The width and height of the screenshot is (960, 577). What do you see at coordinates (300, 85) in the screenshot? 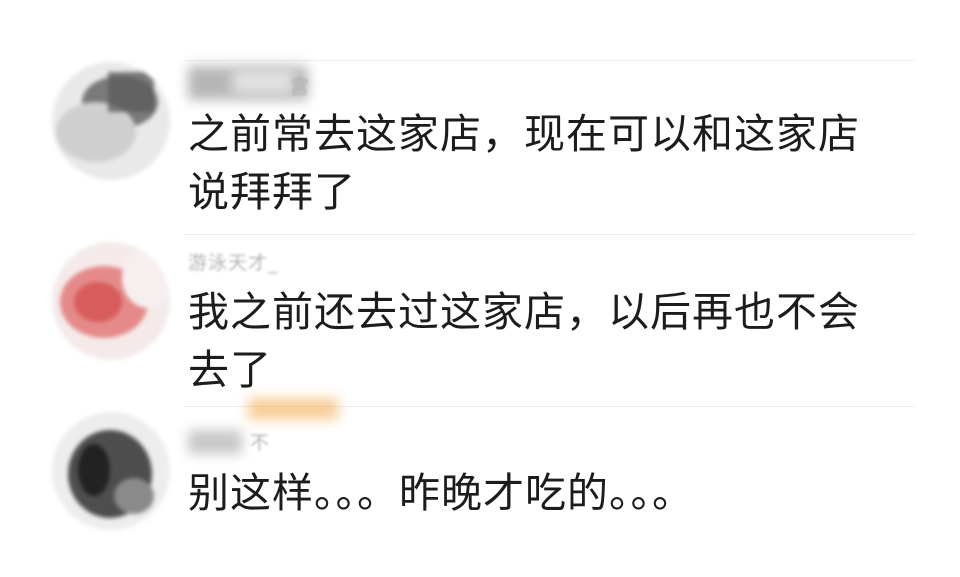
I see `username: 宫` at bounding box center [300, 85].